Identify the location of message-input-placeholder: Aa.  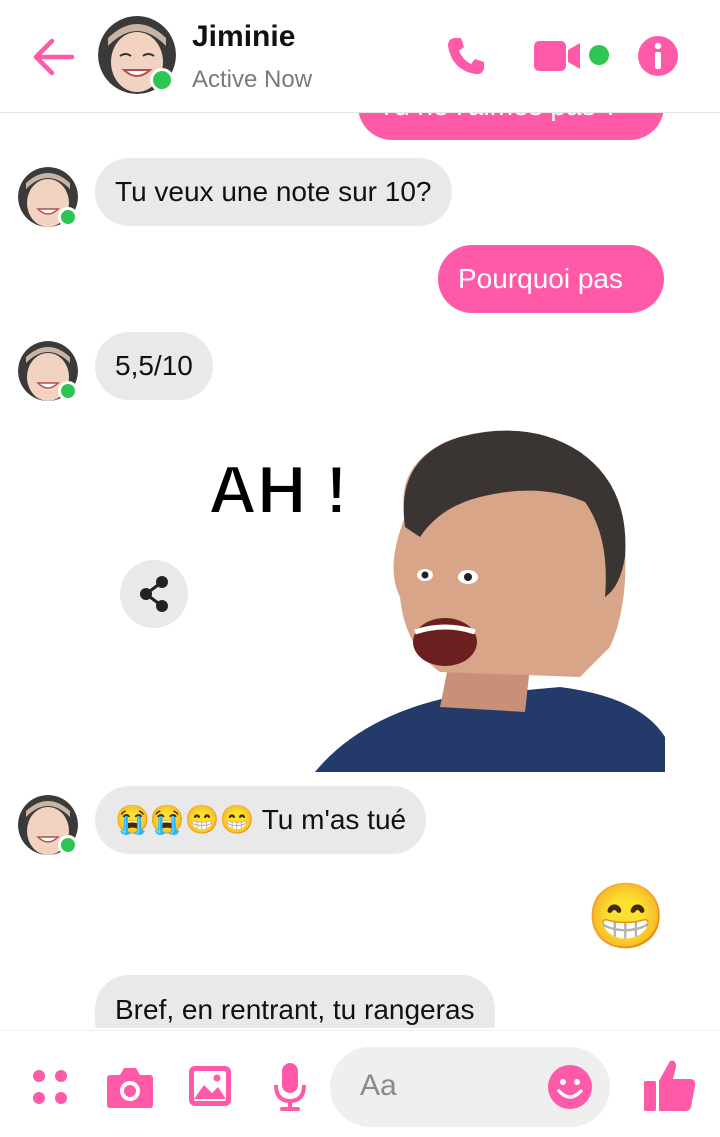
(378, 1085).